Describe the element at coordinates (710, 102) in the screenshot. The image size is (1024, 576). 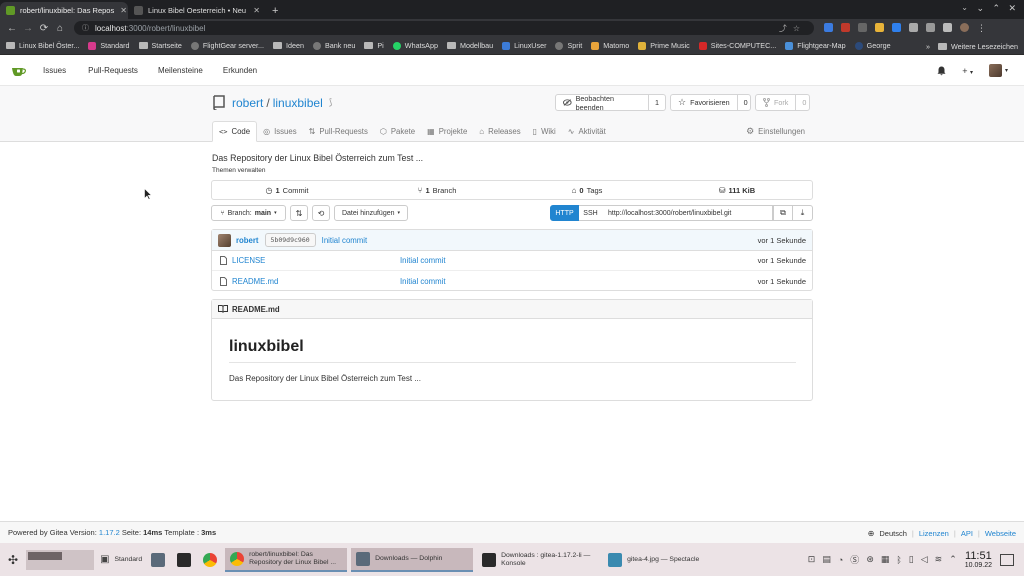
I see `star-button: ☆ Favorisieren 0` at that location.